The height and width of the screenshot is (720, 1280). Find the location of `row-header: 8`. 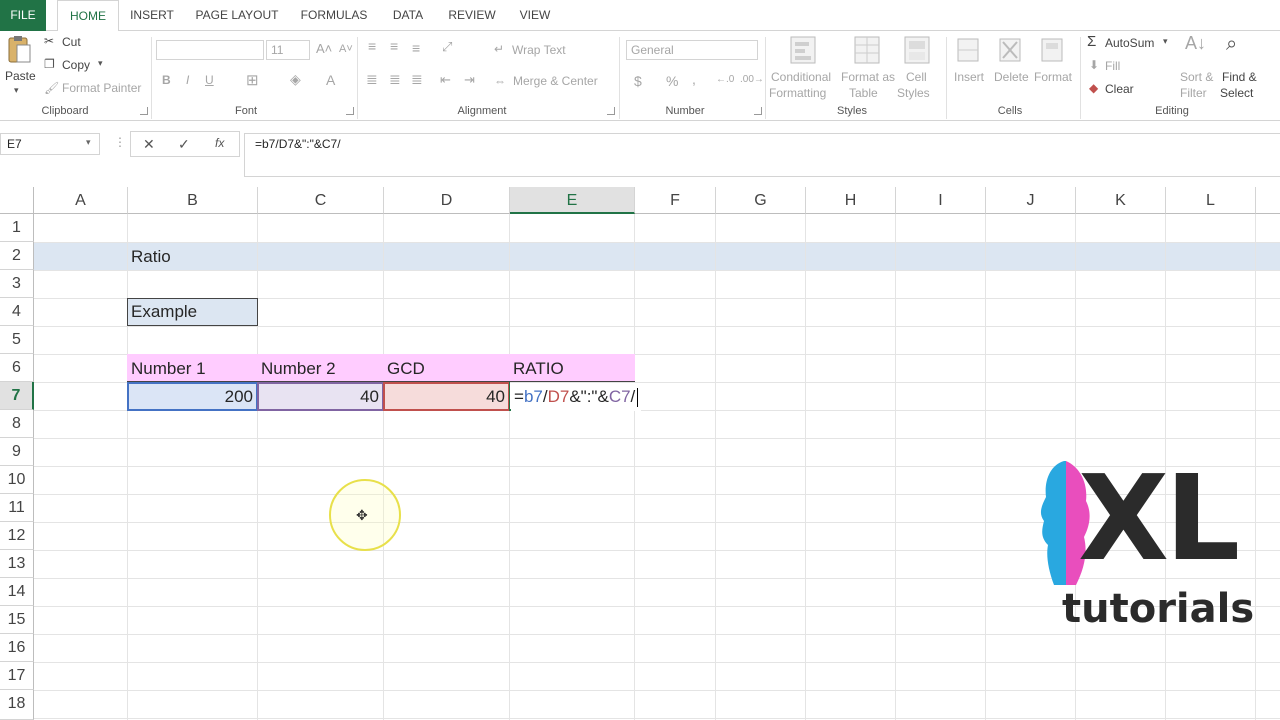

row-header: 8 is located at coordinates (17, 424).